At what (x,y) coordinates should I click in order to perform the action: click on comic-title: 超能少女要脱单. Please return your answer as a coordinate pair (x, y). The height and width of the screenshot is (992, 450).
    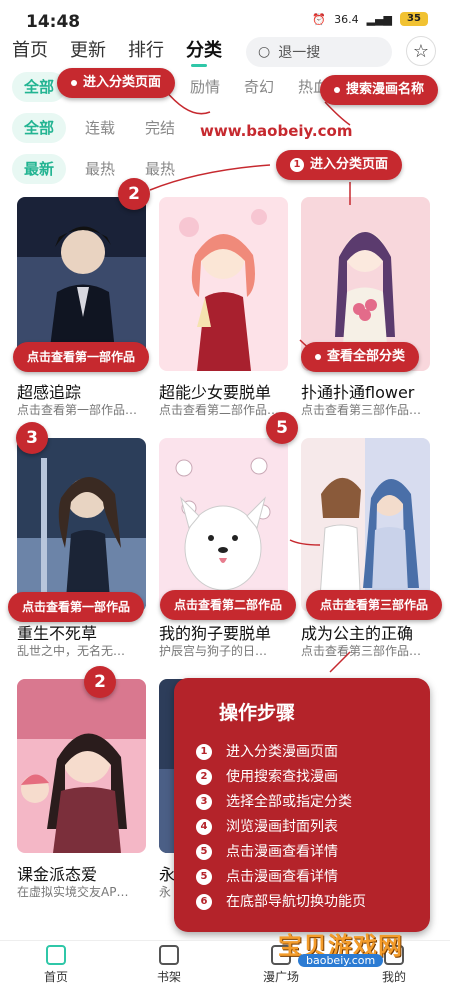
    Looking at the image, I should click on (215, 392).